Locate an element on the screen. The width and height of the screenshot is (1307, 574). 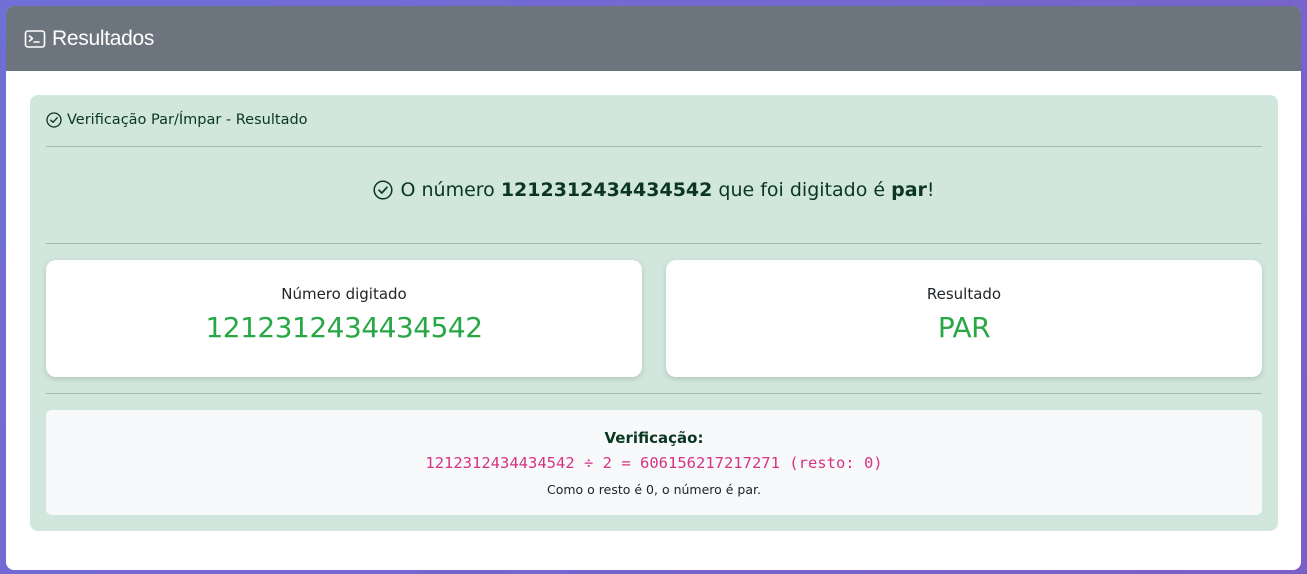
card-header: Resultados is located at coordinates (653, 38).